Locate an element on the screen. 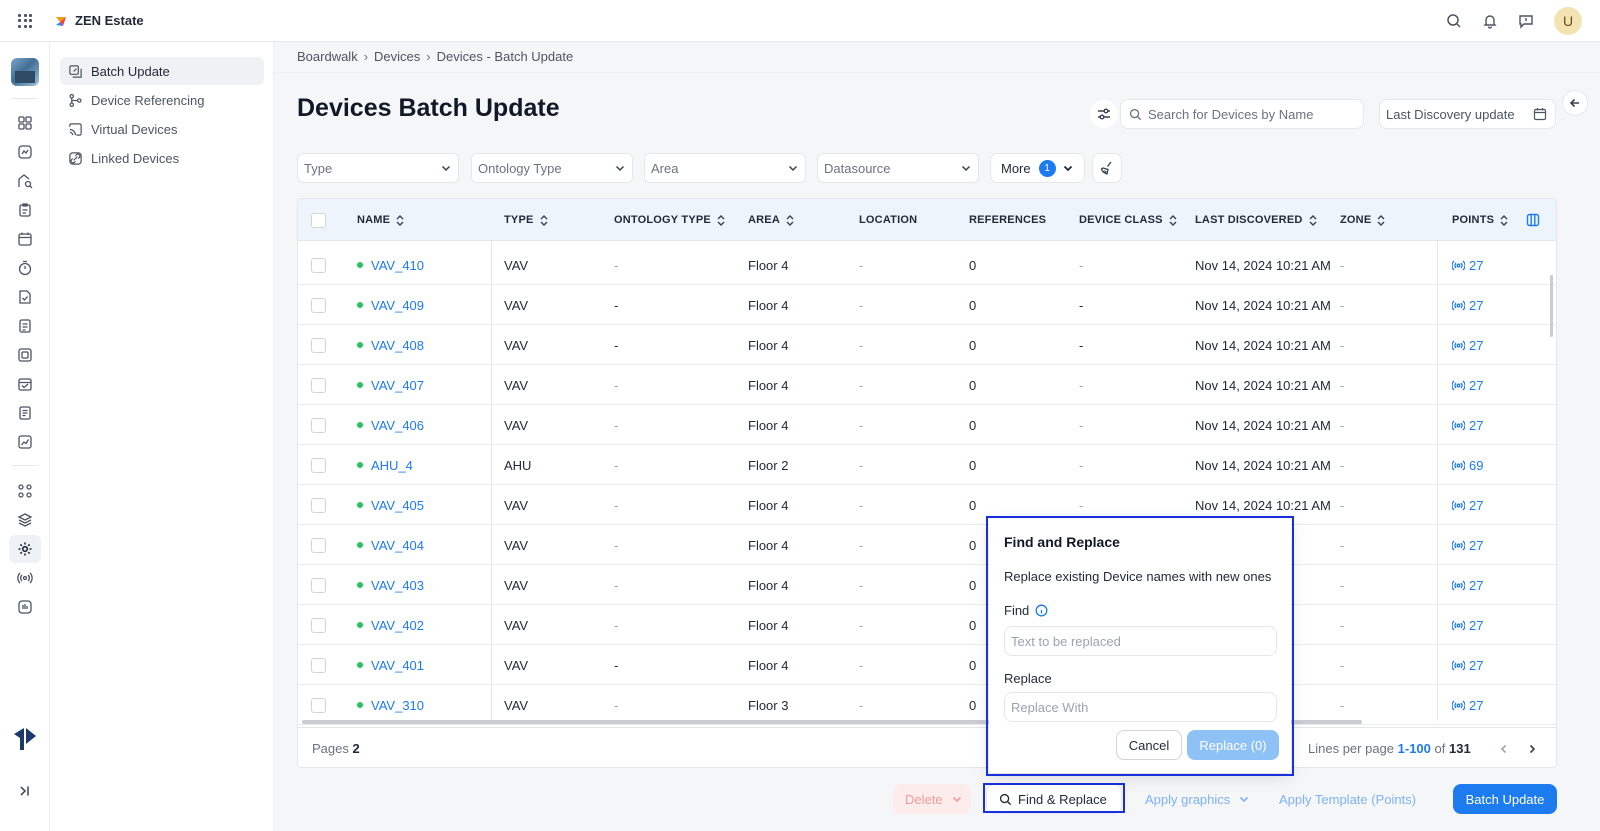  table-row: VAV_310VAV-Floor 3-021 AM-27 is located at coordinates (927, 705).